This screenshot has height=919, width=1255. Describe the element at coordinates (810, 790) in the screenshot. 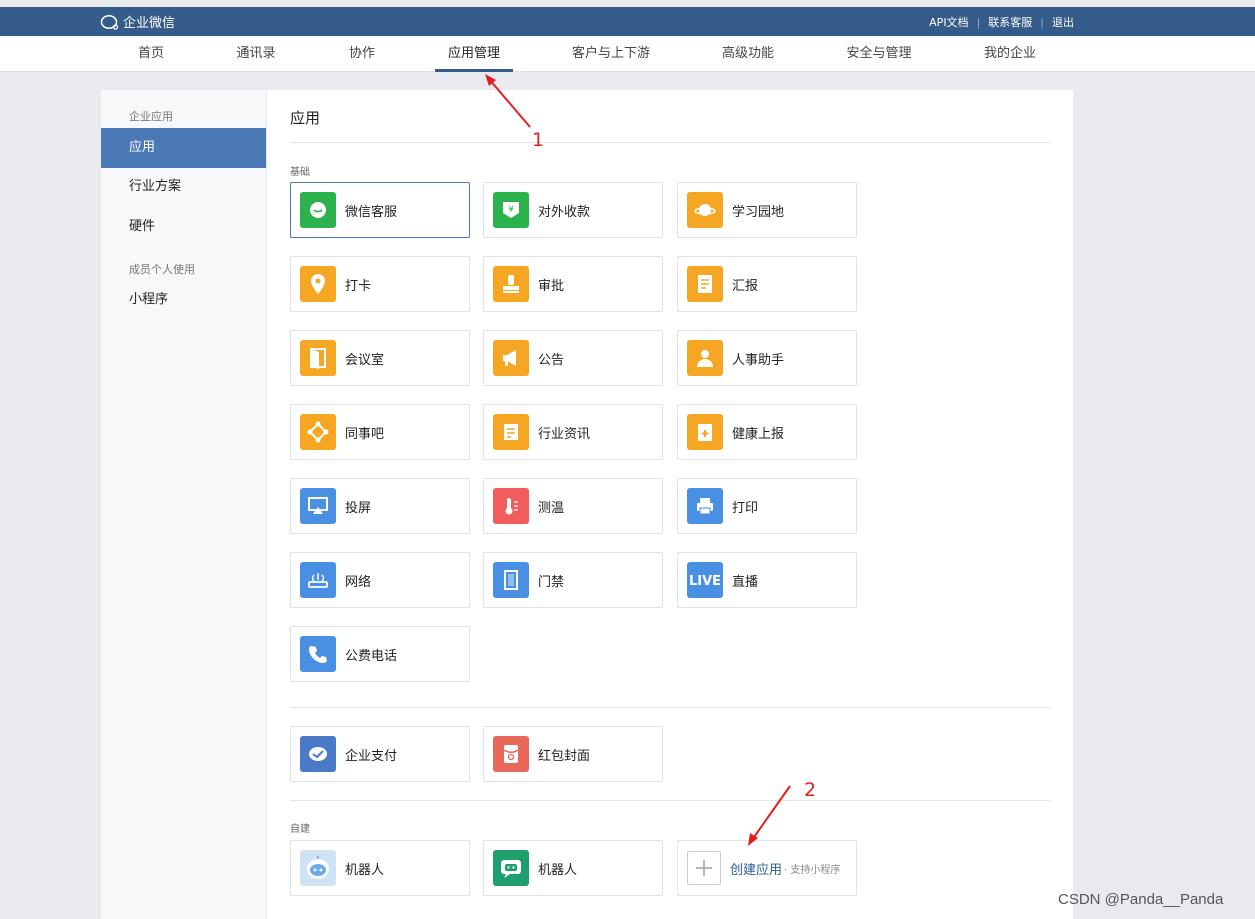

I see `annotation-2: 2` at that location.